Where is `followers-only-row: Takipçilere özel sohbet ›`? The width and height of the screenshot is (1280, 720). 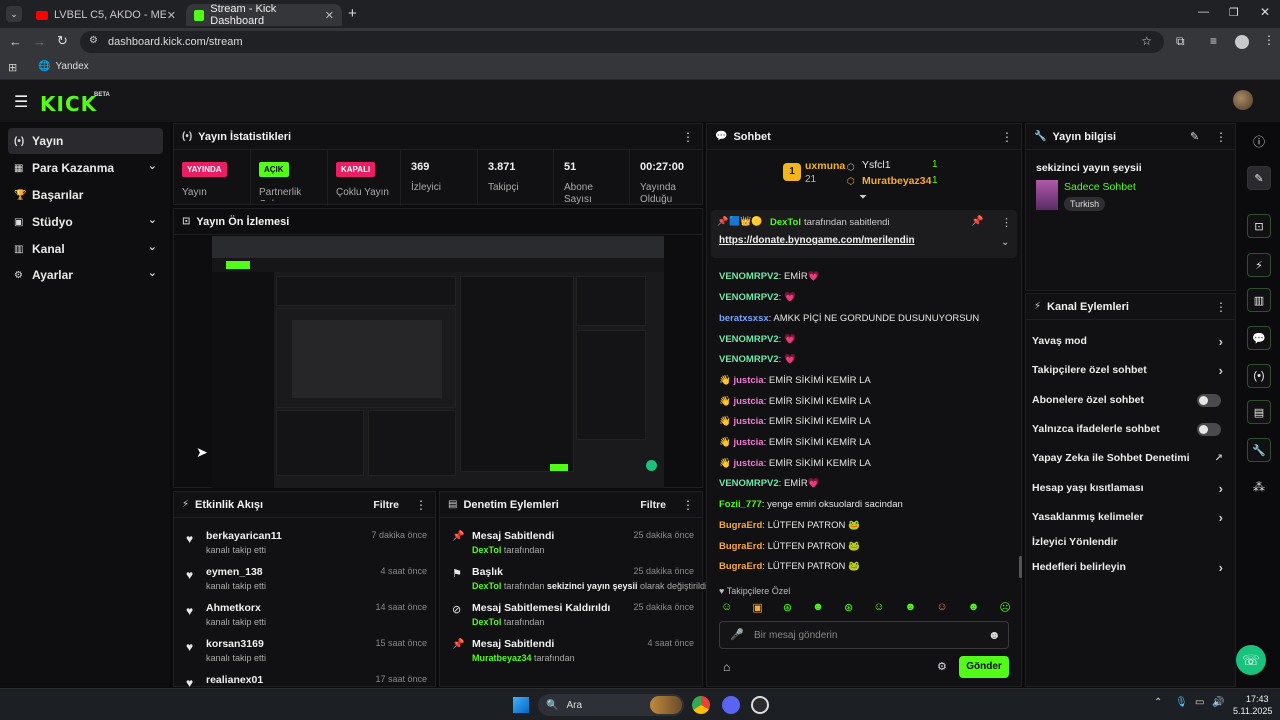 followers-only-row: Takipçilere özel sohbet › is located at coordinates (1130, 370).